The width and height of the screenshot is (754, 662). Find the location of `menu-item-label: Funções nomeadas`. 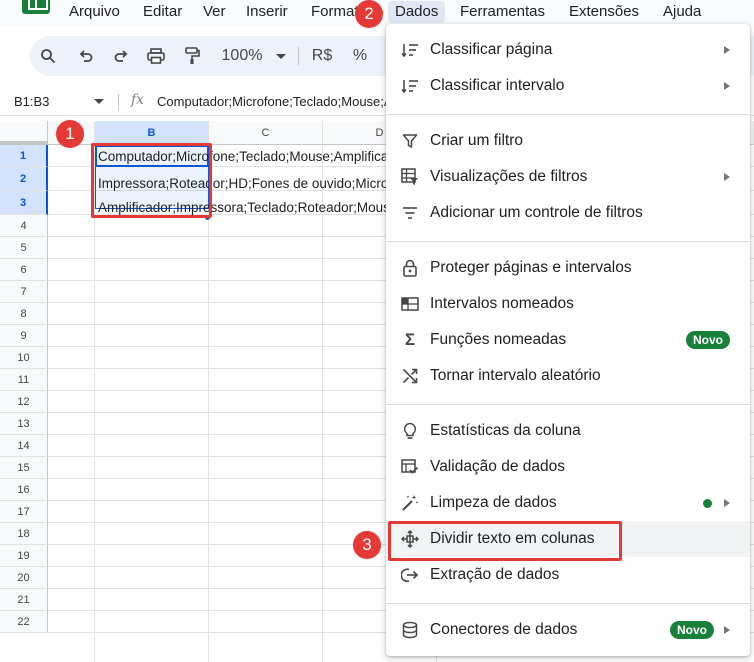

menu-item-label: Funções nomeadas is located at coordinates (498, 339).